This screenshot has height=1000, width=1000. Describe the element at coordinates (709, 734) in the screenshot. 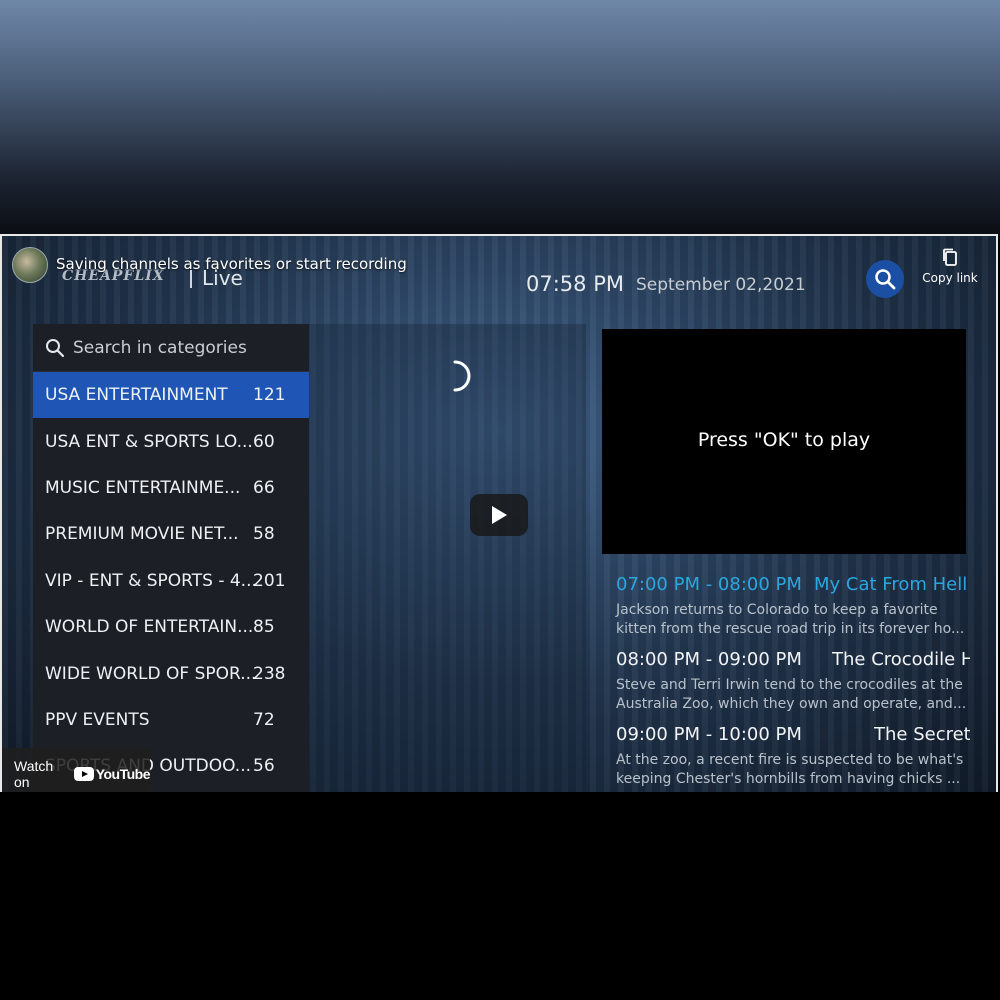

I see `program-time: 09:00 PM - 10:00 PM` at that location.